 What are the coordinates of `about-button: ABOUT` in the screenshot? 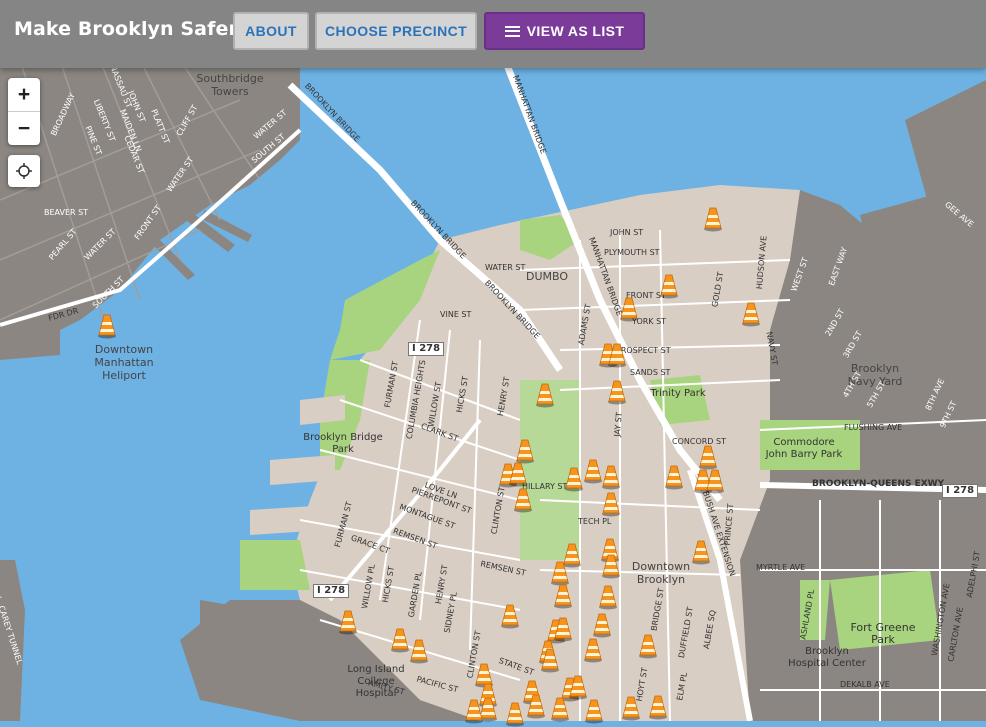 It's located at (271, 31).